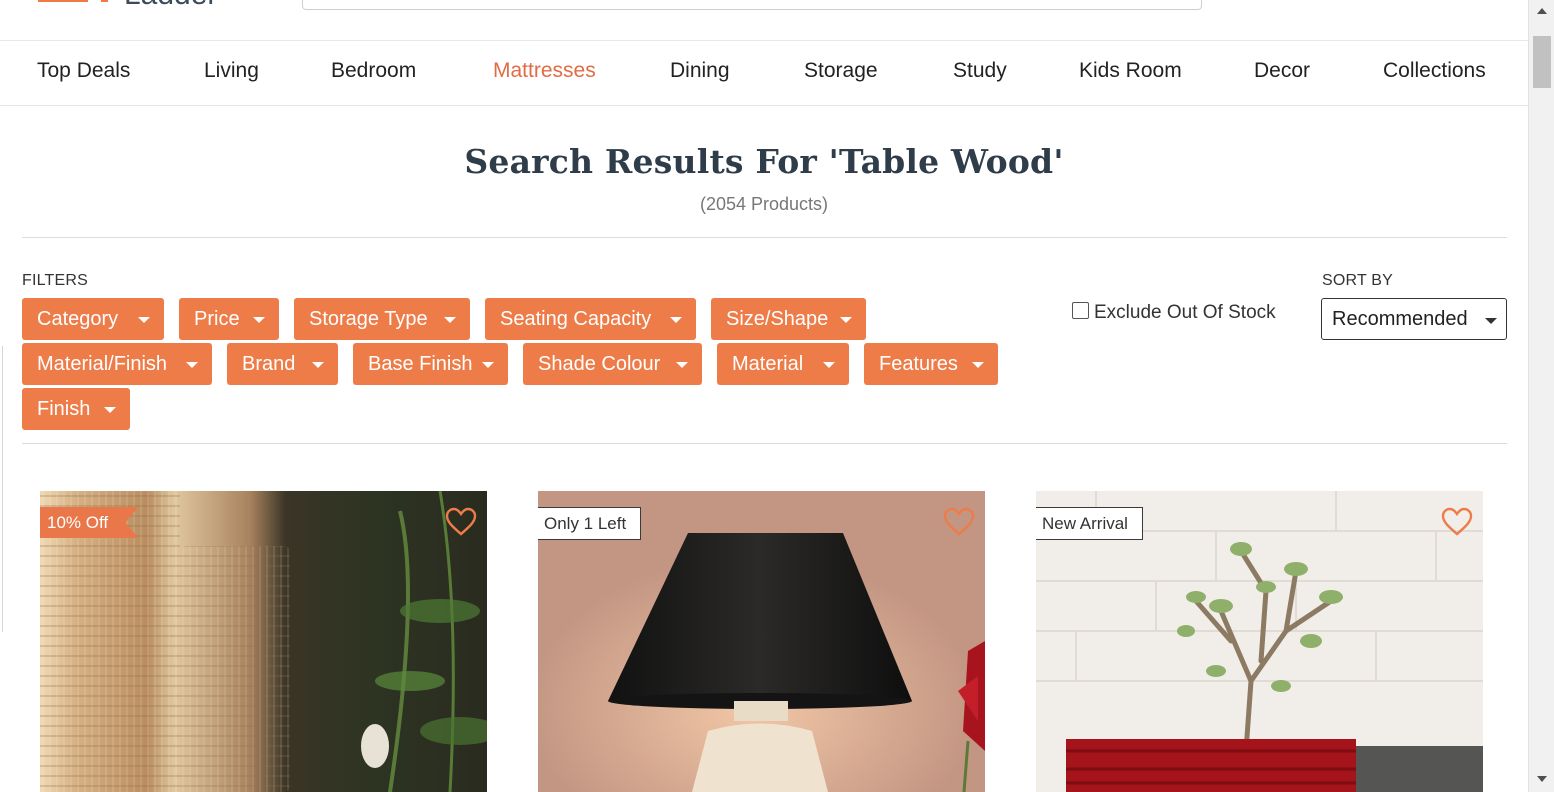 The image size is (1554, 792). What do you see at coordinates (102, 364) in the screenshot?
I see `filter-label: Material/Finish` at bounding box center [102, 364].